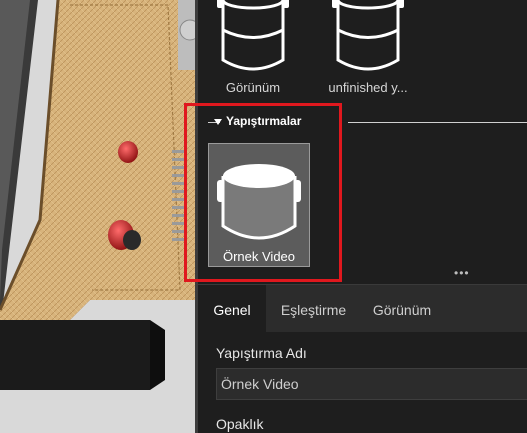  I want to click on highlight-box, so click(263, 192).